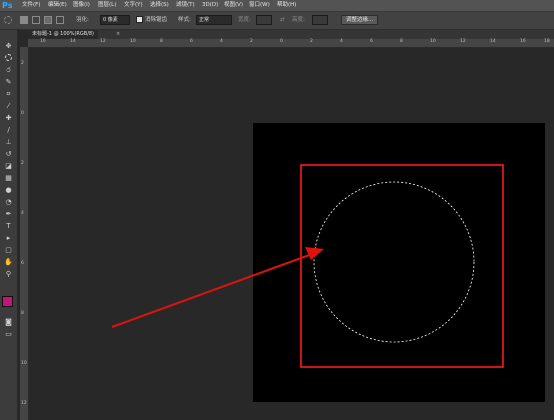 The height and width of the screenshot is (420, 554). What do you see at coordinates (394, 262) in the screenshot?
I see `elliptical-selection-marquee` at bounding box center [394, 262].